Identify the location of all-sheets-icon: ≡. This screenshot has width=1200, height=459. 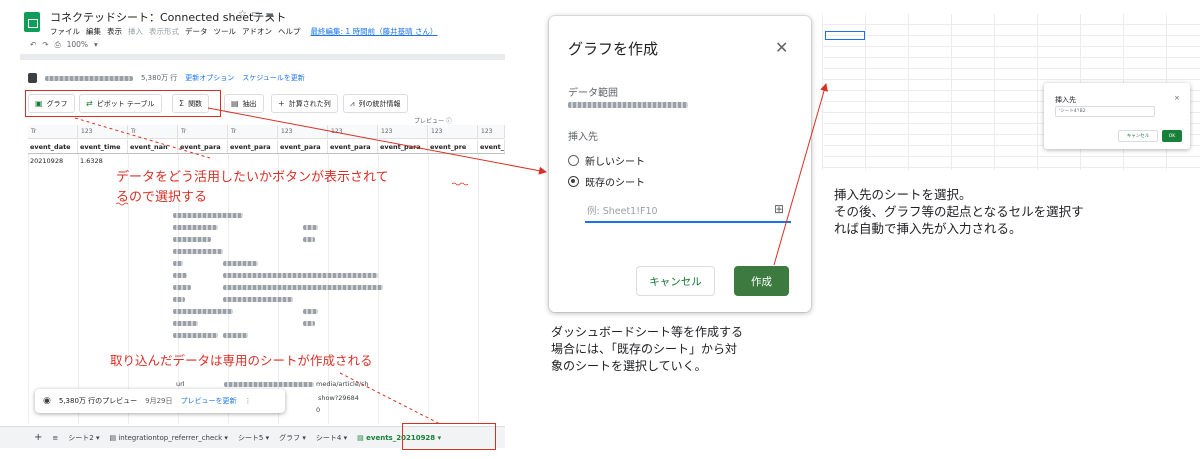
(55, 438).